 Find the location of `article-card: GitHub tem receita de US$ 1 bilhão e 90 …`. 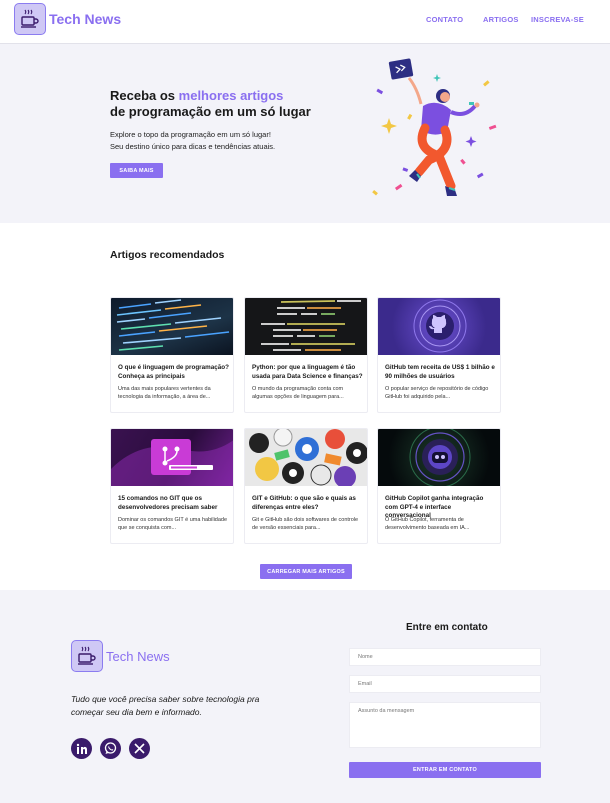

article-card: GitHub tem receita de US$ 1 bilhão e 90 … is located at coordinates (439, 355).